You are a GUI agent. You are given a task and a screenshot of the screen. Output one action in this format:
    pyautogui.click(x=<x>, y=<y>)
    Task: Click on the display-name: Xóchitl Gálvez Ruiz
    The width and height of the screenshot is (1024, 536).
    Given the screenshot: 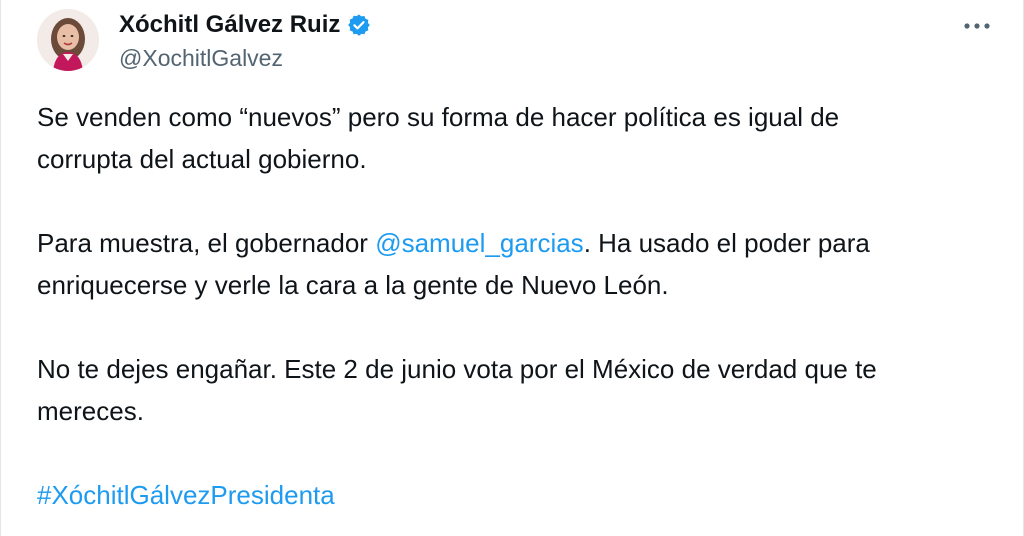 What is the action you would take?
    pyautogui.click(x=229, y=25)
    